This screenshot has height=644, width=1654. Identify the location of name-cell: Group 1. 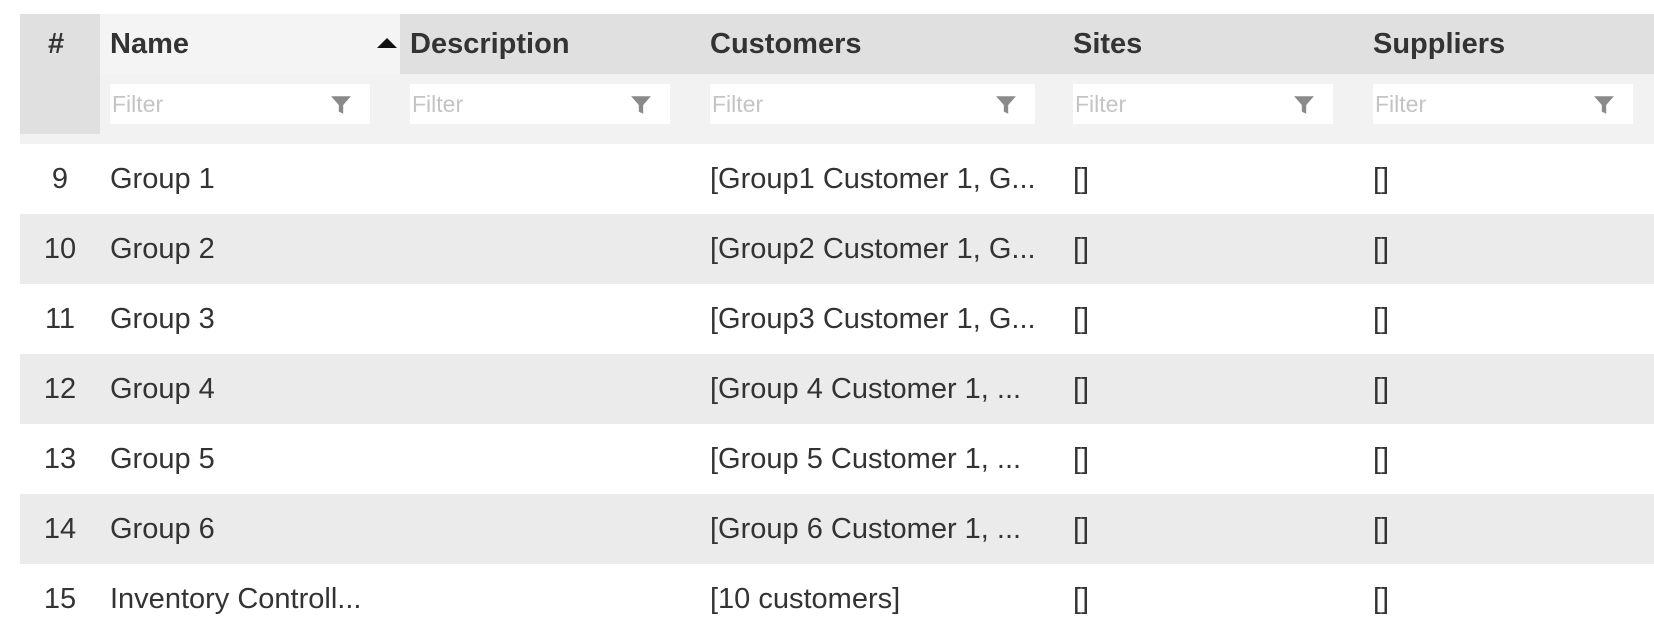
(255, 179).